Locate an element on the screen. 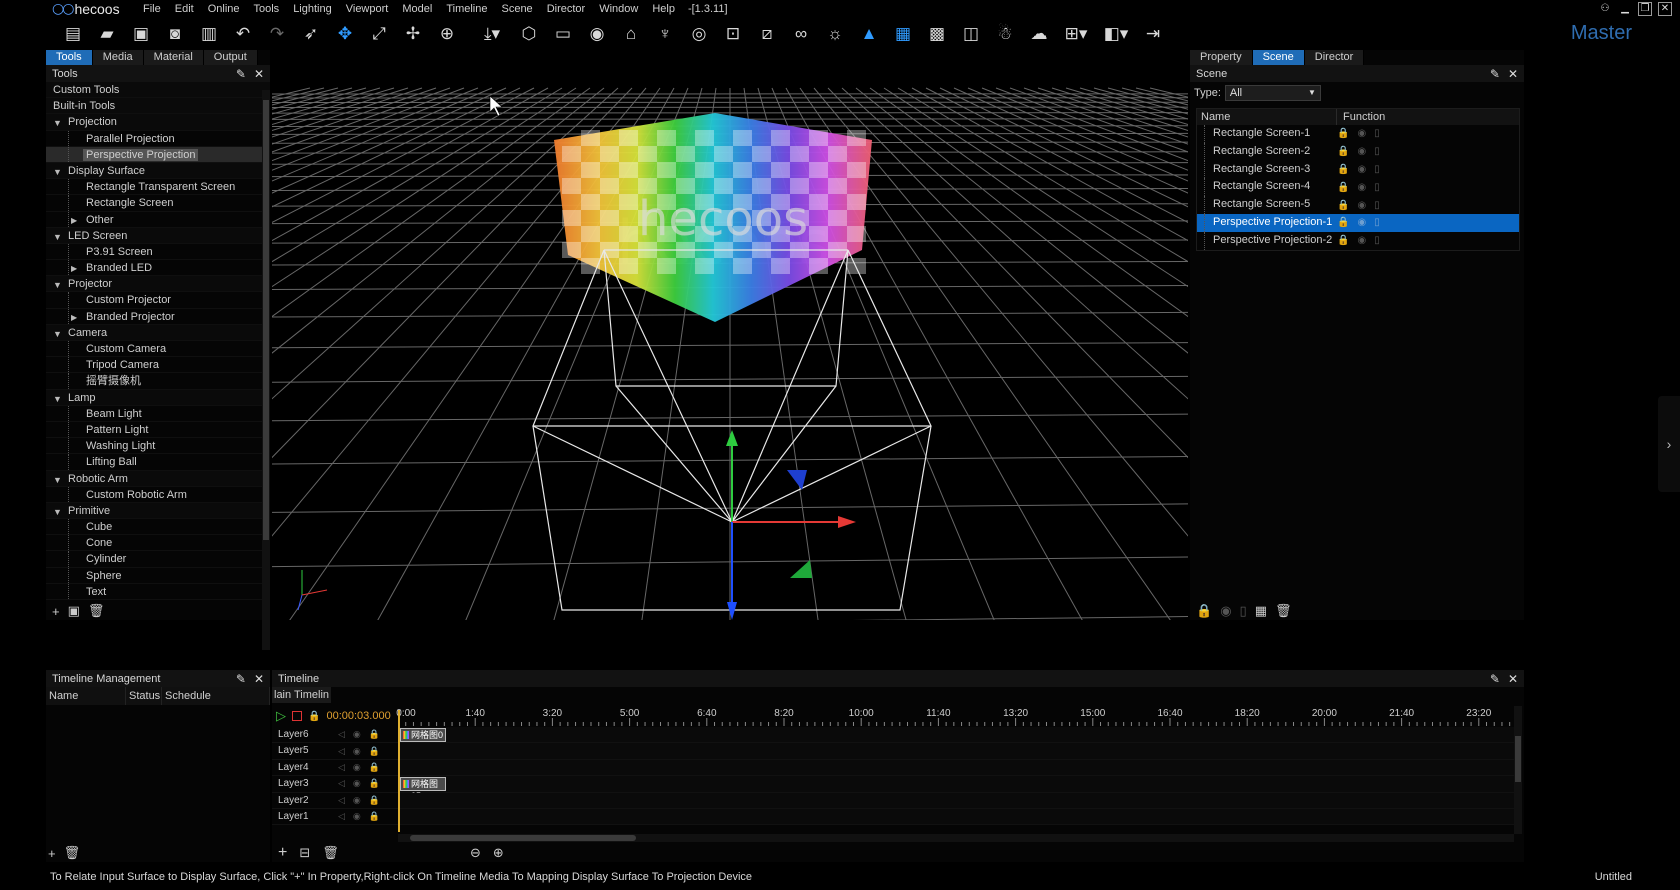  timeline-vscroll-thumb is located at coordinates (1518, 759).